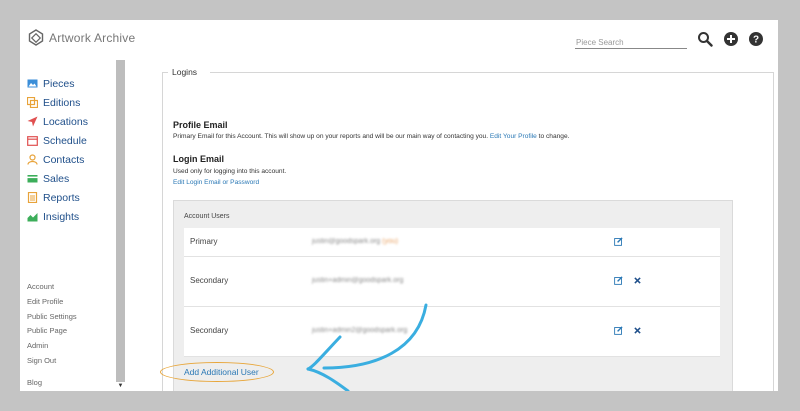 This screenshot has width=800, height=411. I want to click on edit-login-email-link: Edit Login Email or Password, so click(216, 182).